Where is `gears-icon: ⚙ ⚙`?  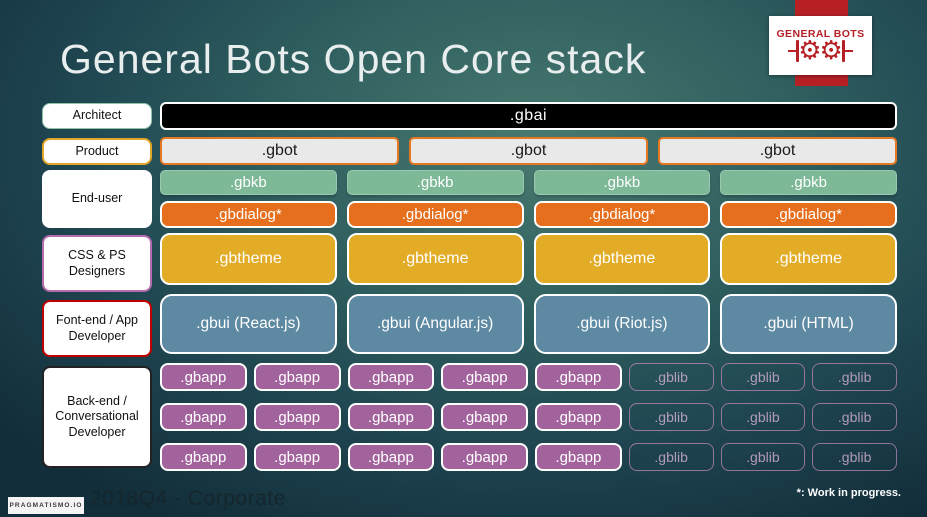
gears-icon: ⚙ ⚙ is located at coordinates (820, 51).